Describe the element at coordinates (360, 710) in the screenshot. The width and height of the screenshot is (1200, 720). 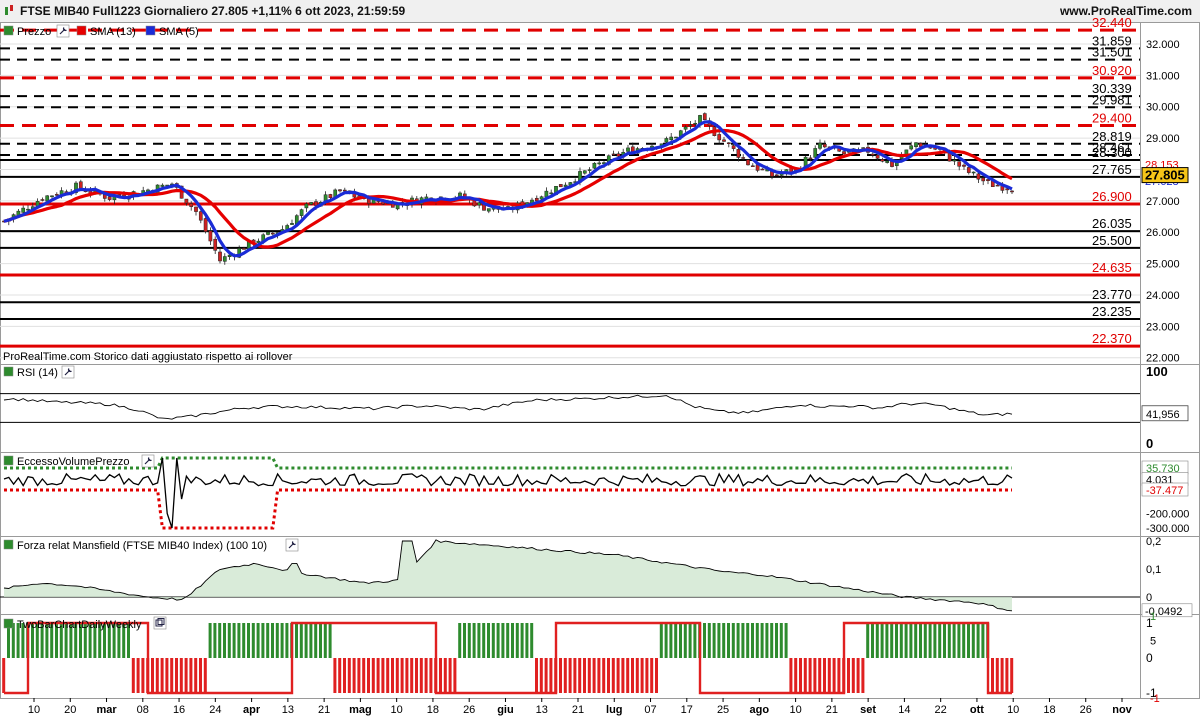
I see `x-tick-label: mag` at that location.